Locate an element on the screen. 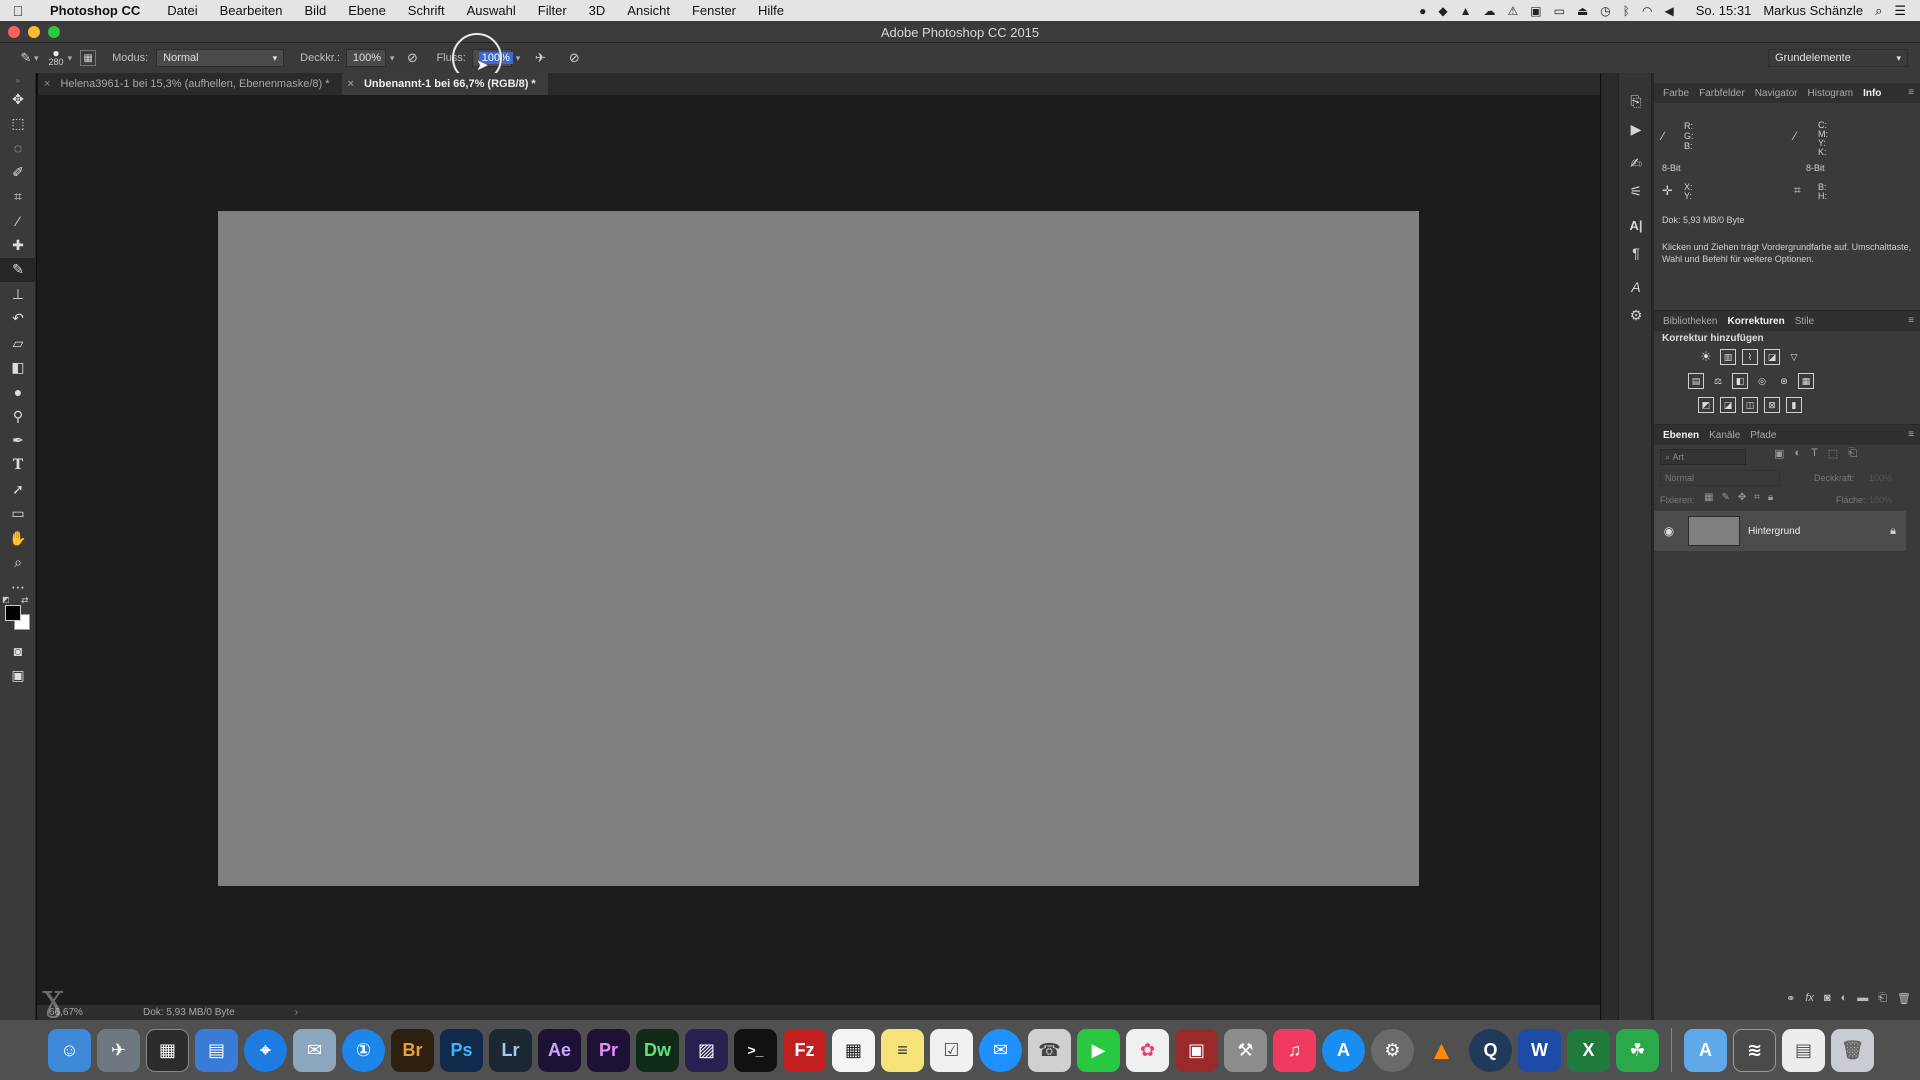 This screenshot has height=1080, width=1920. menu-ansicht: Ansicht is located at coordinates (648, 10).